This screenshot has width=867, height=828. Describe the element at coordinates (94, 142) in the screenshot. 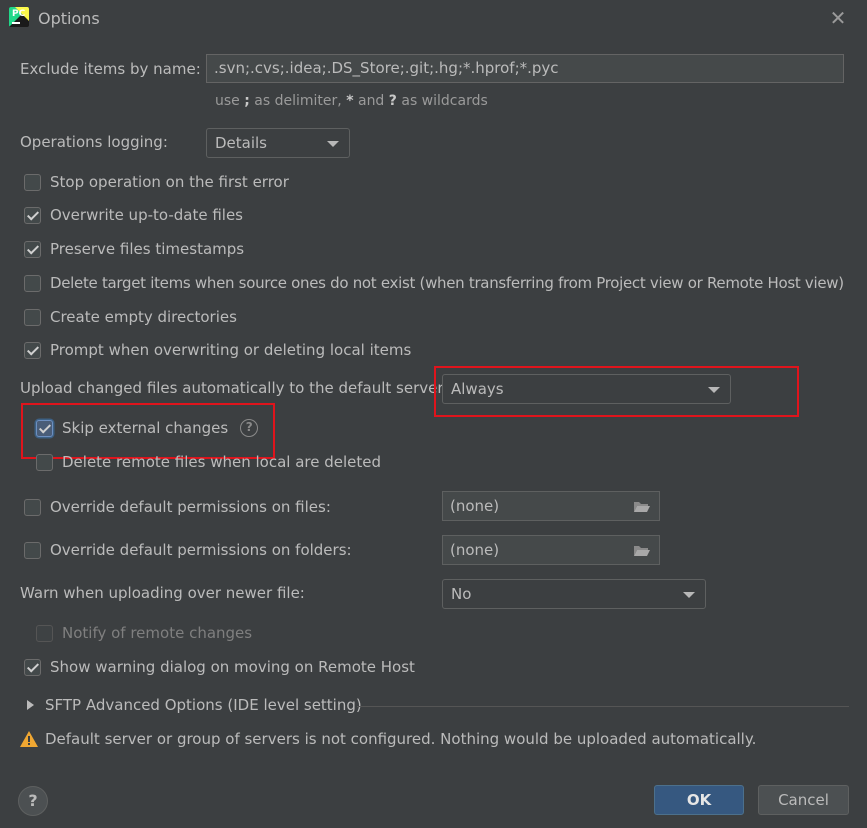

I see `operations-logging-label: Operations logging:` at that location.